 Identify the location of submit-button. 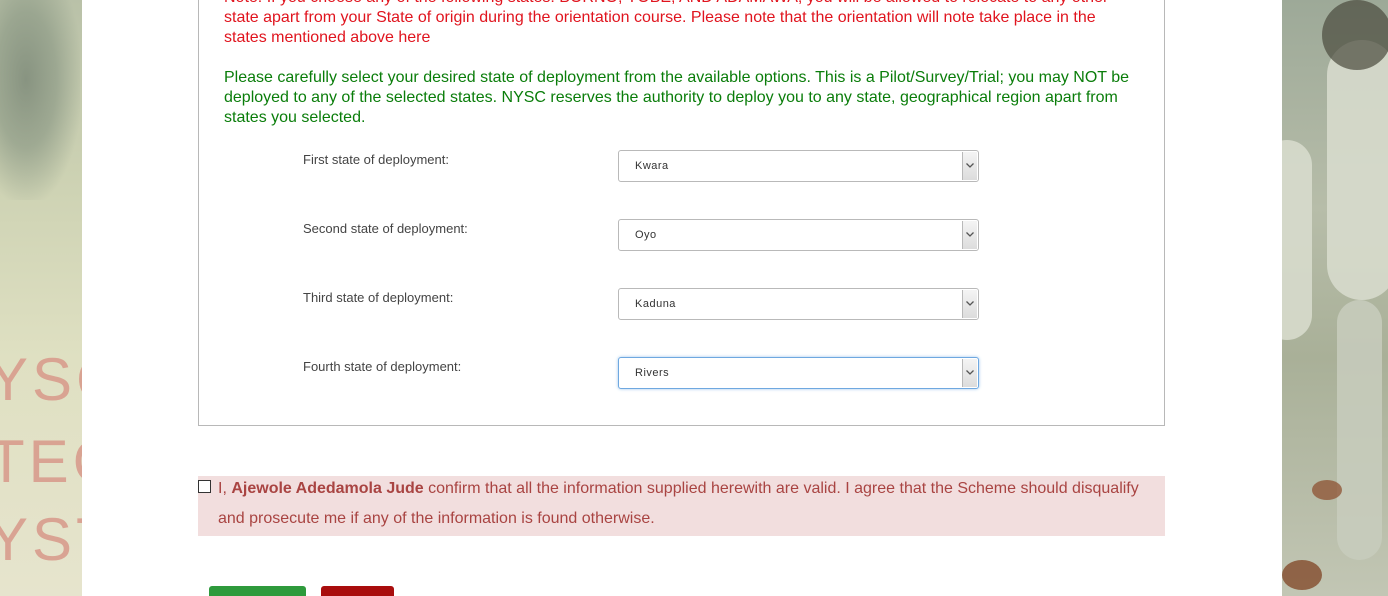
(257, 591).